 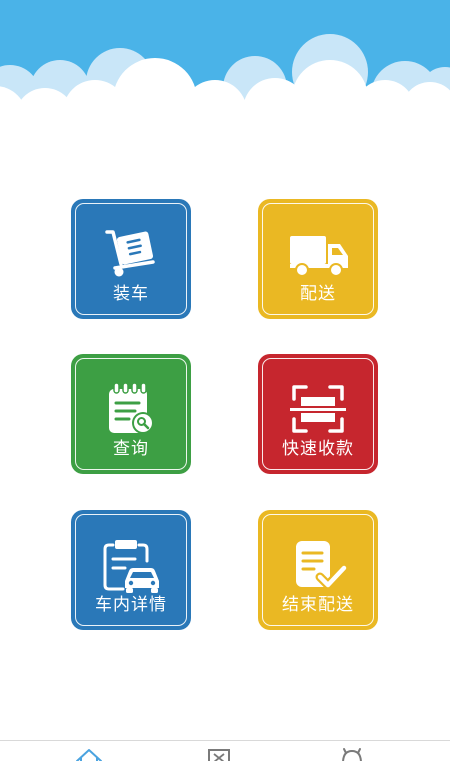 What do you see at coordinates (318, 565) in the screenshot?
I see `document-check-icon` at bounding box center [318, 565].